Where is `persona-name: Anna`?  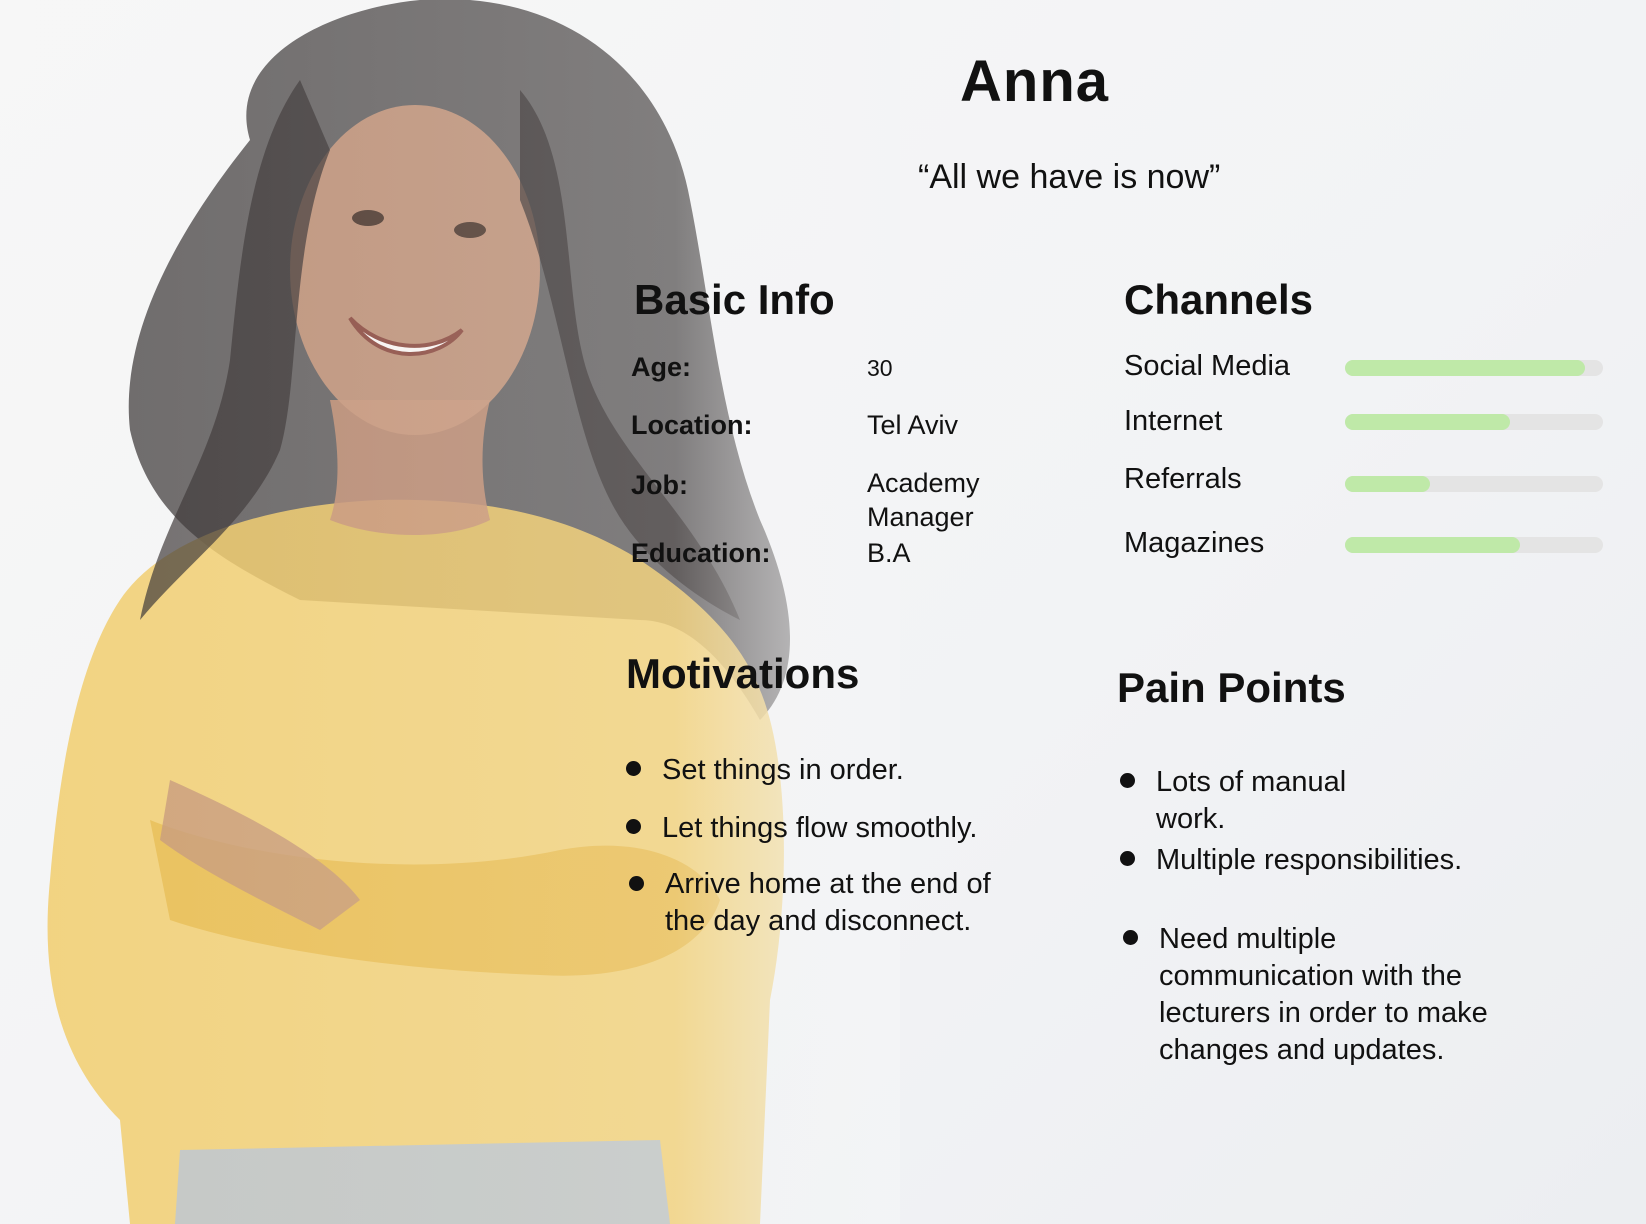 persona-name: Anna is located at coordinates (1034, 81).